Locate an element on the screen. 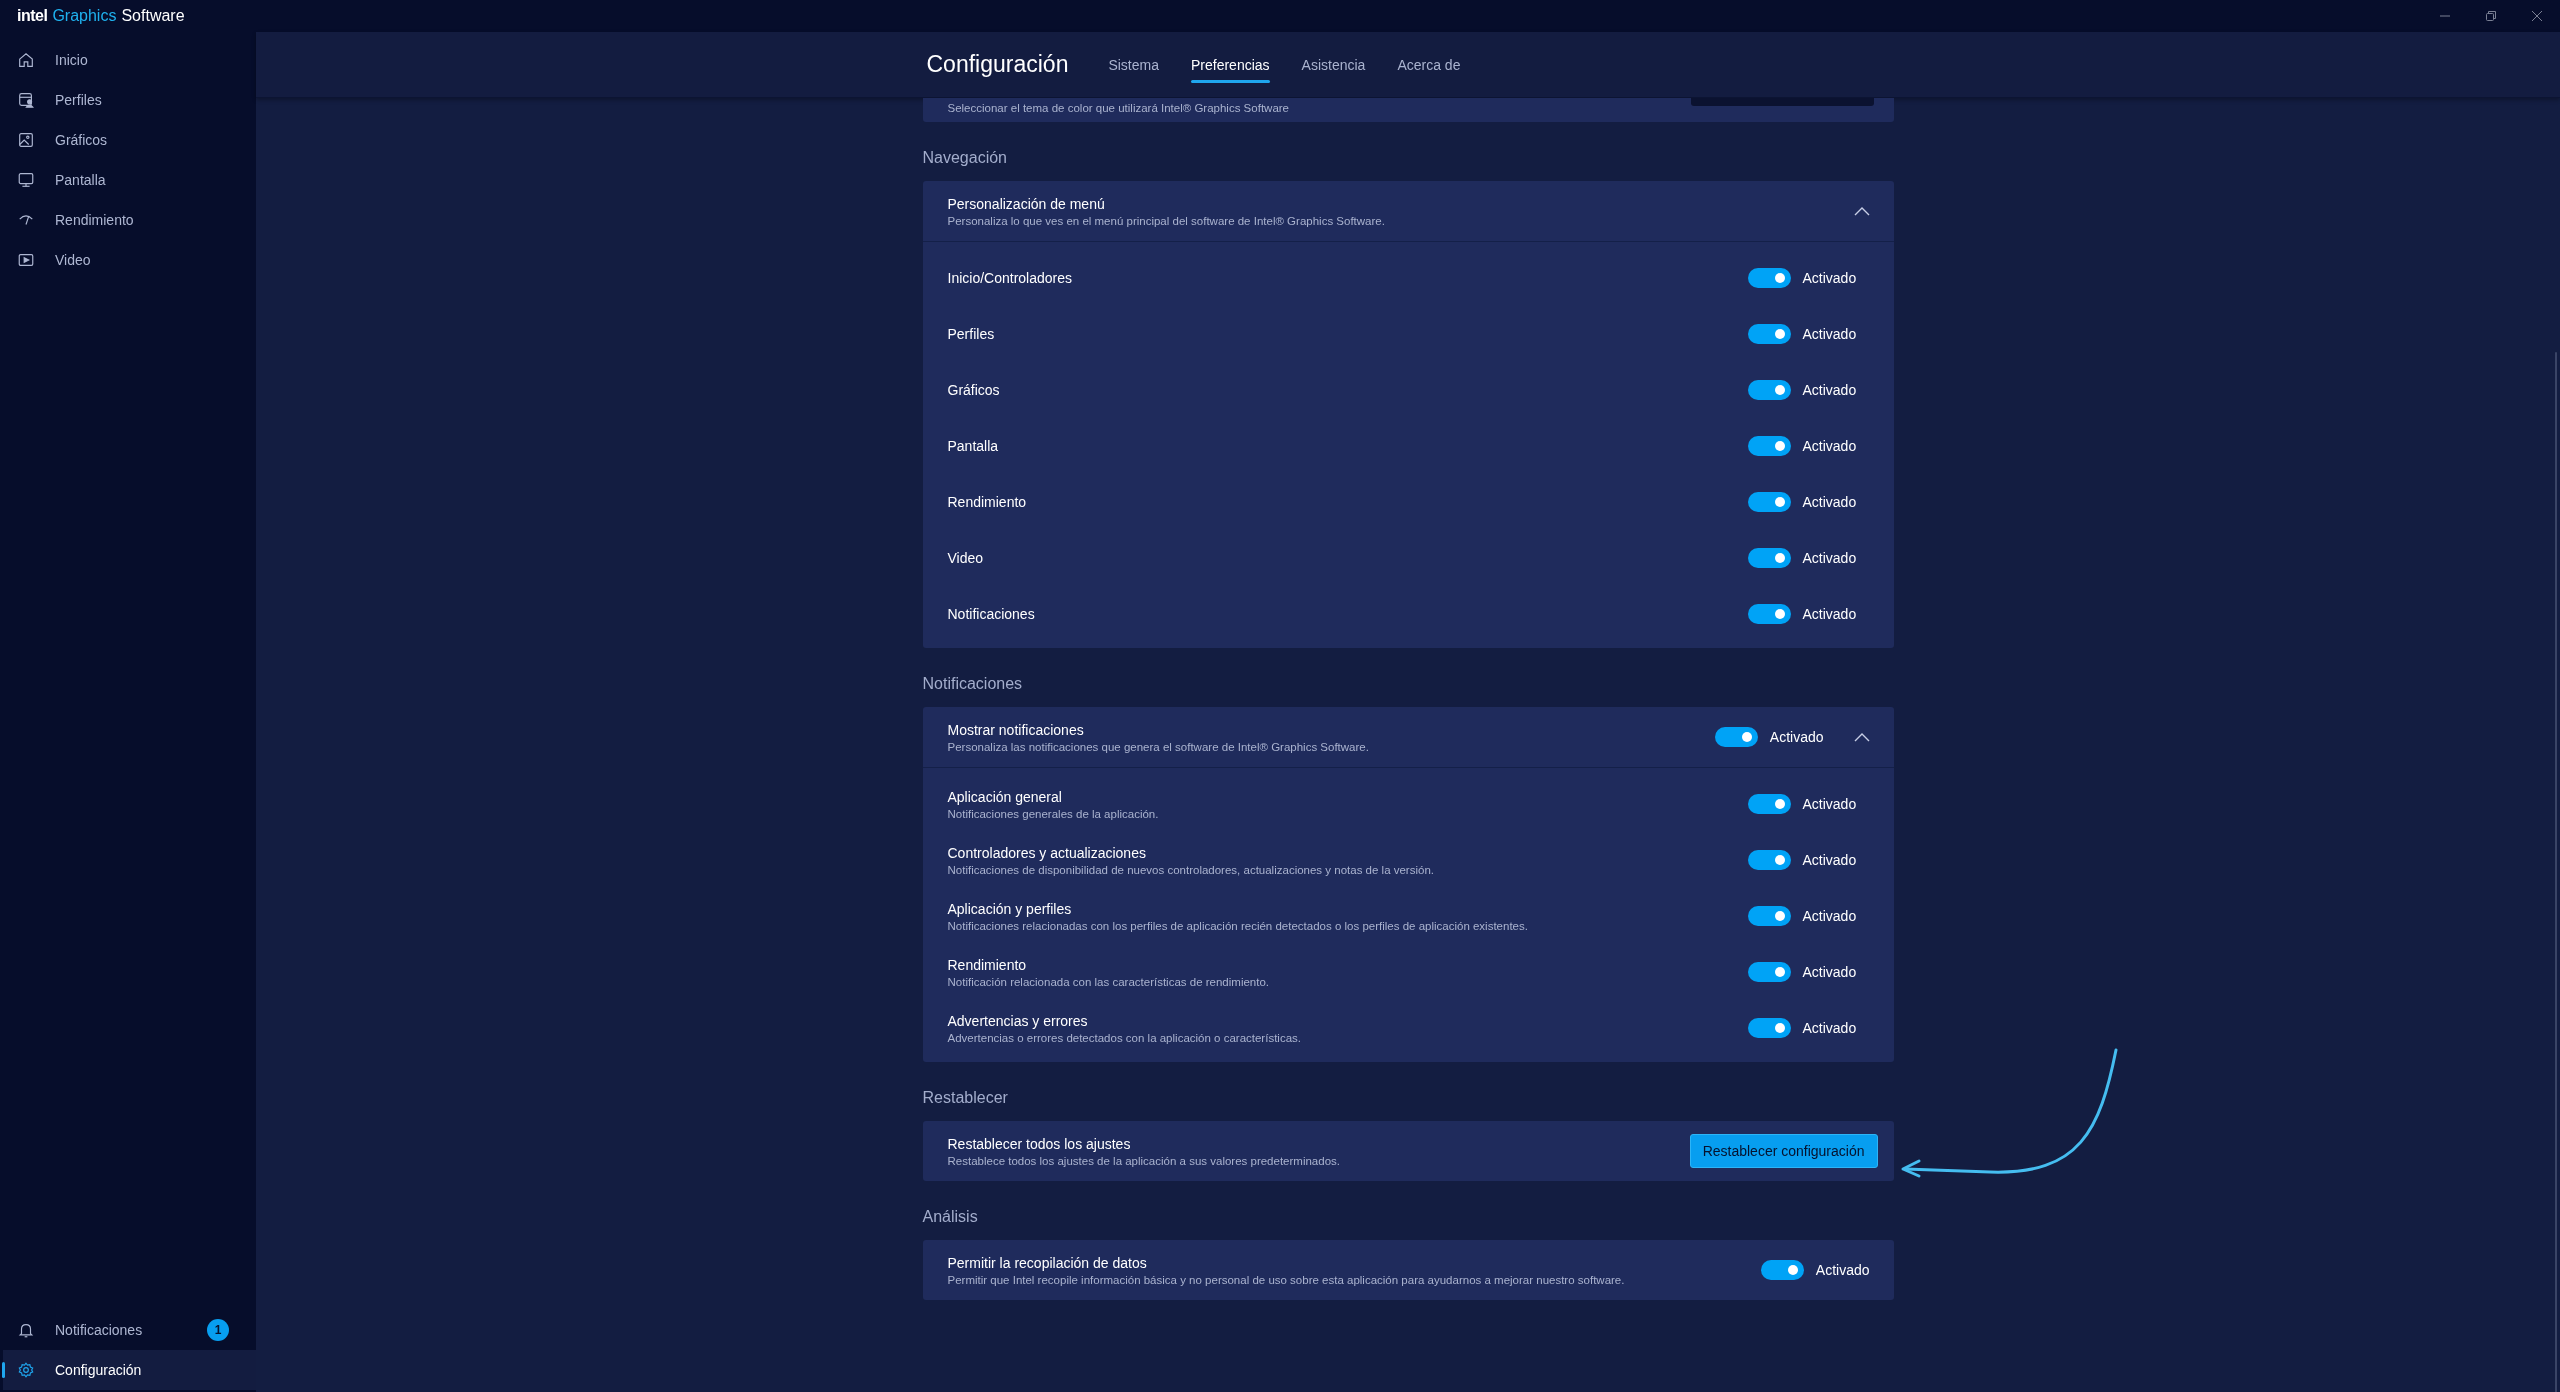  setting-label: Controladores y actualizaciones is located at coordinates (1047, 852).